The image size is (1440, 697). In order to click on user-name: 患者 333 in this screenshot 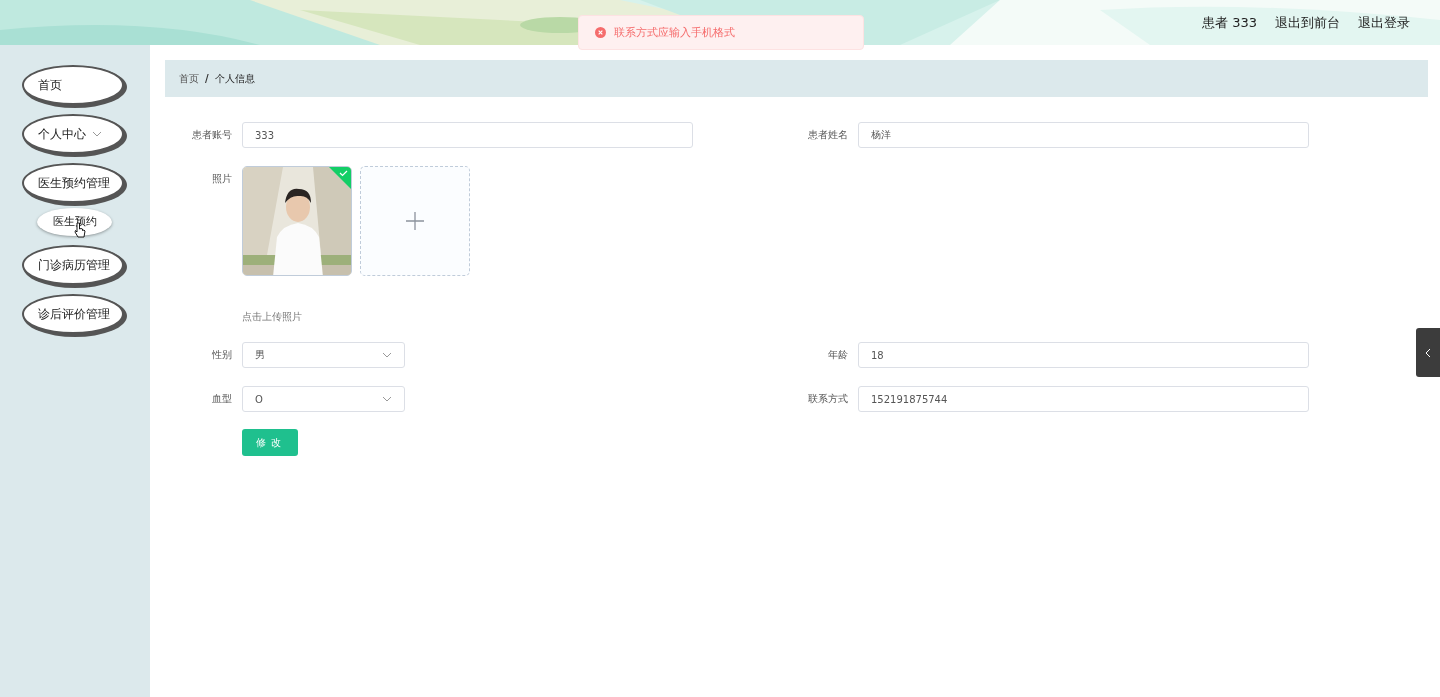, I will do `click(1229, 22)`.